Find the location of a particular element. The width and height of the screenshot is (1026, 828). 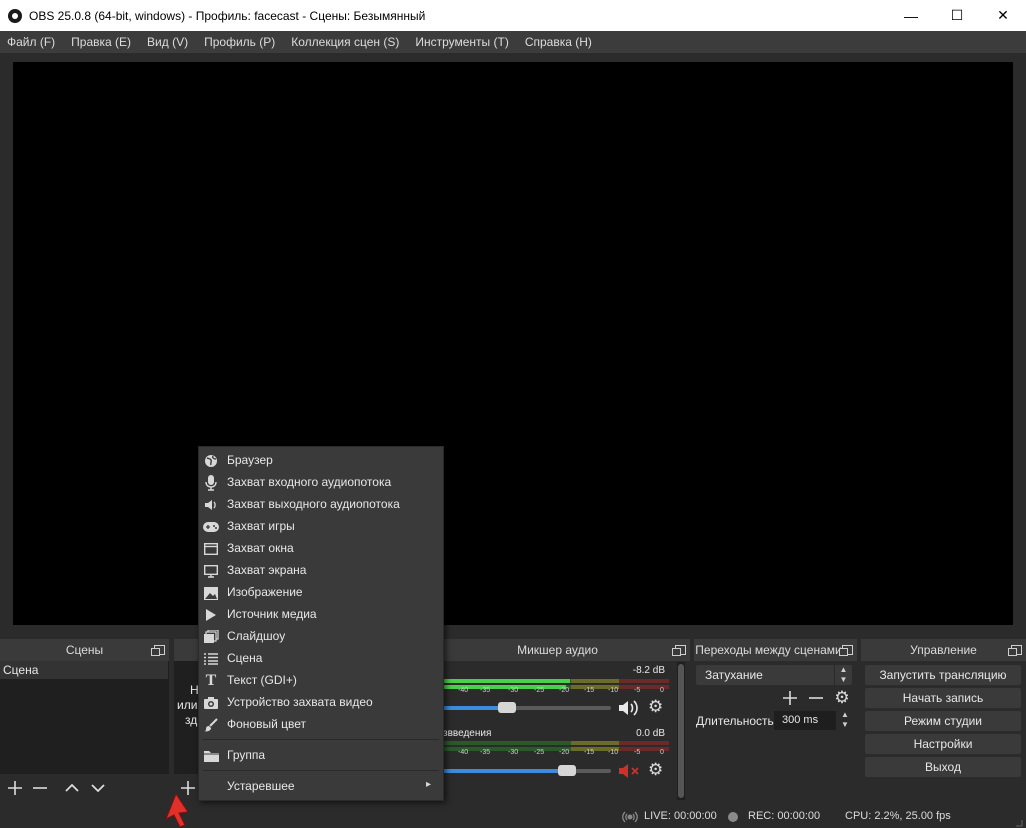

start-streaming-button: Запустить трансляцию is located at coordinates (943, 675).